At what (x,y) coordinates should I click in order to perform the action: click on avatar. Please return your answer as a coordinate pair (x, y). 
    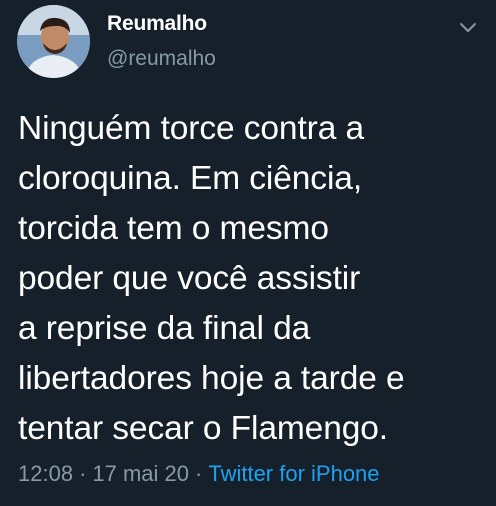
    Looking at the image, I should click on (53, 41).